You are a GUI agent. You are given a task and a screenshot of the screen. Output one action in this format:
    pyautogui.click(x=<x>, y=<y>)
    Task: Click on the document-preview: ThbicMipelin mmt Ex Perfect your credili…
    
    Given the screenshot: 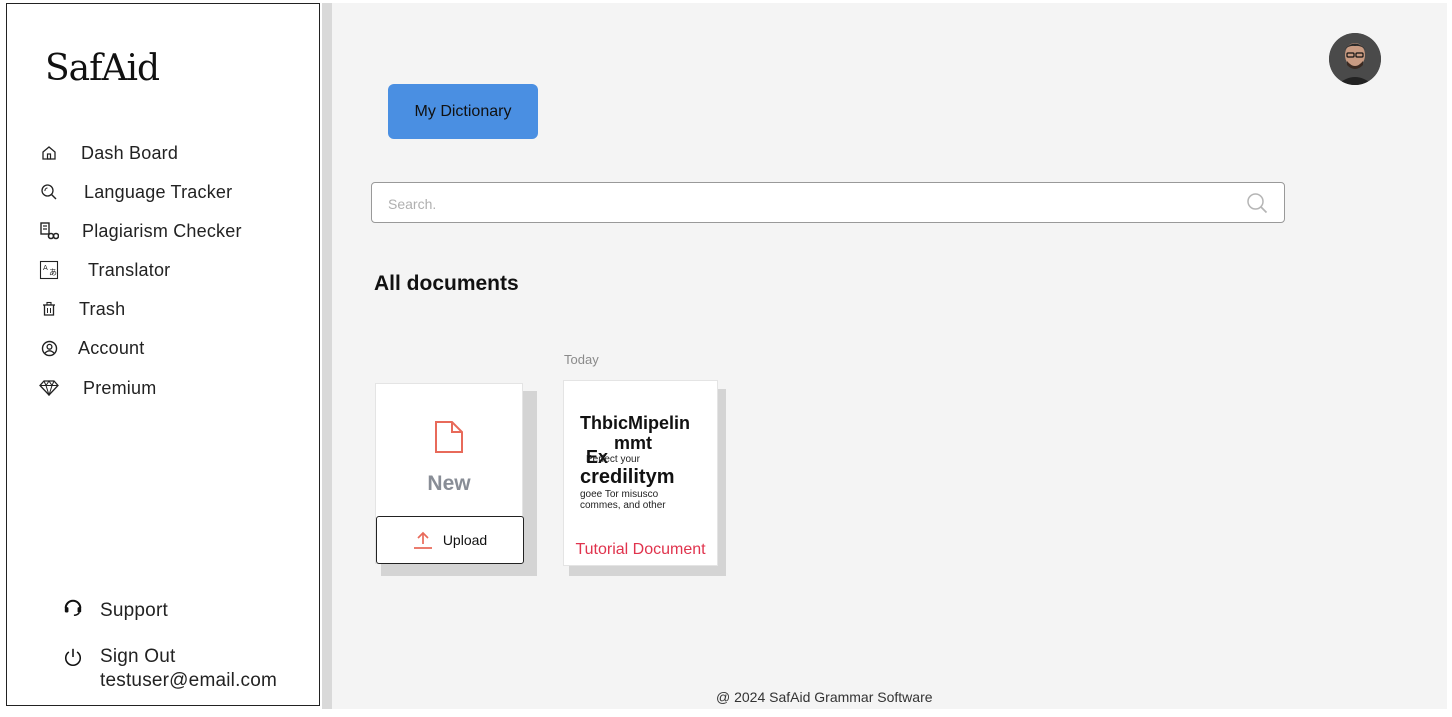 What is the action you would take?
    pyautogui.click(x=645, y=462)
    